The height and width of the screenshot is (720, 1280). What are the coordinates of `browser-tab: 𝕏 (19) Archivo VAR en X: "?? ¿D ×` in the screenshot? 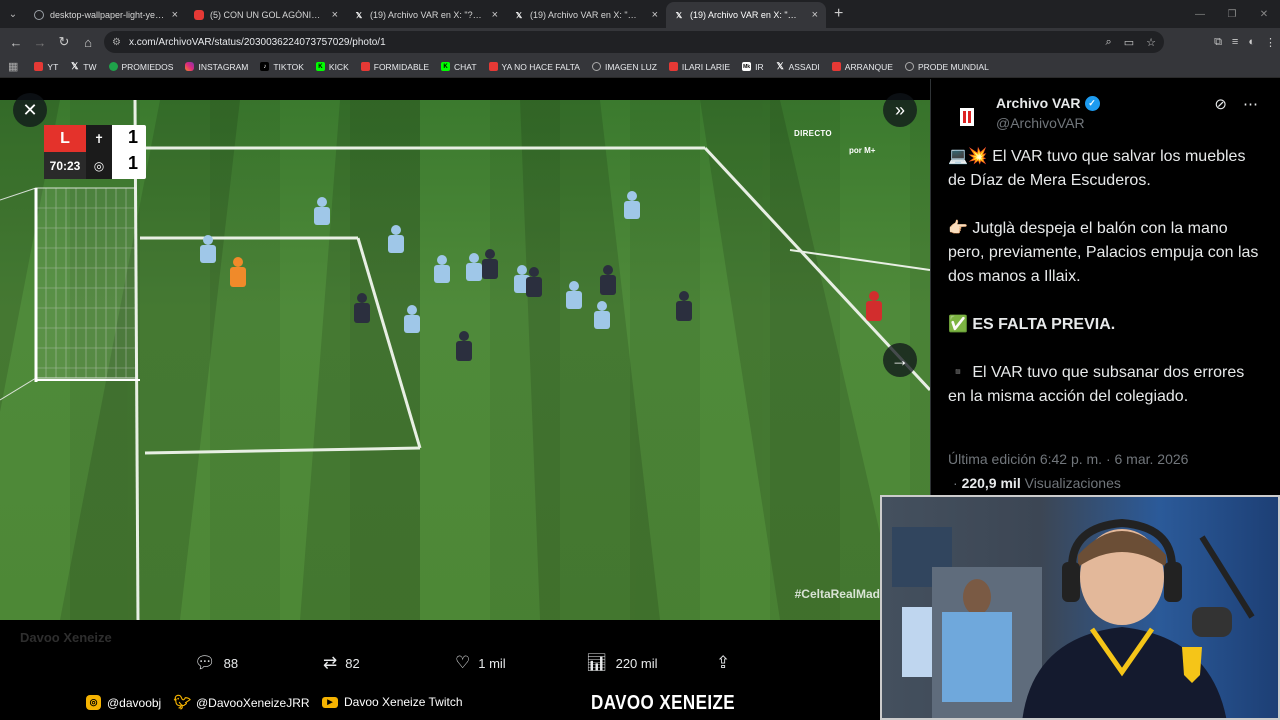 It's located at (426, 15).